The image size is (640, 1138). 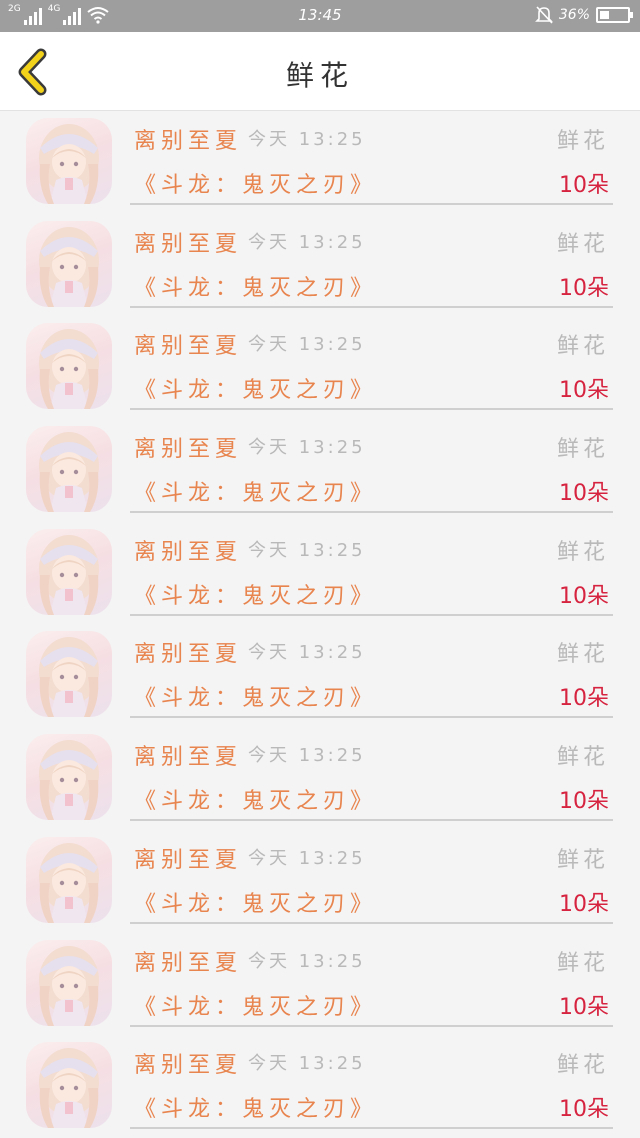 What do you see at coordinates (614, 15) in the screenshot?
I see `battery-icon` at bounding box center [614, 15].